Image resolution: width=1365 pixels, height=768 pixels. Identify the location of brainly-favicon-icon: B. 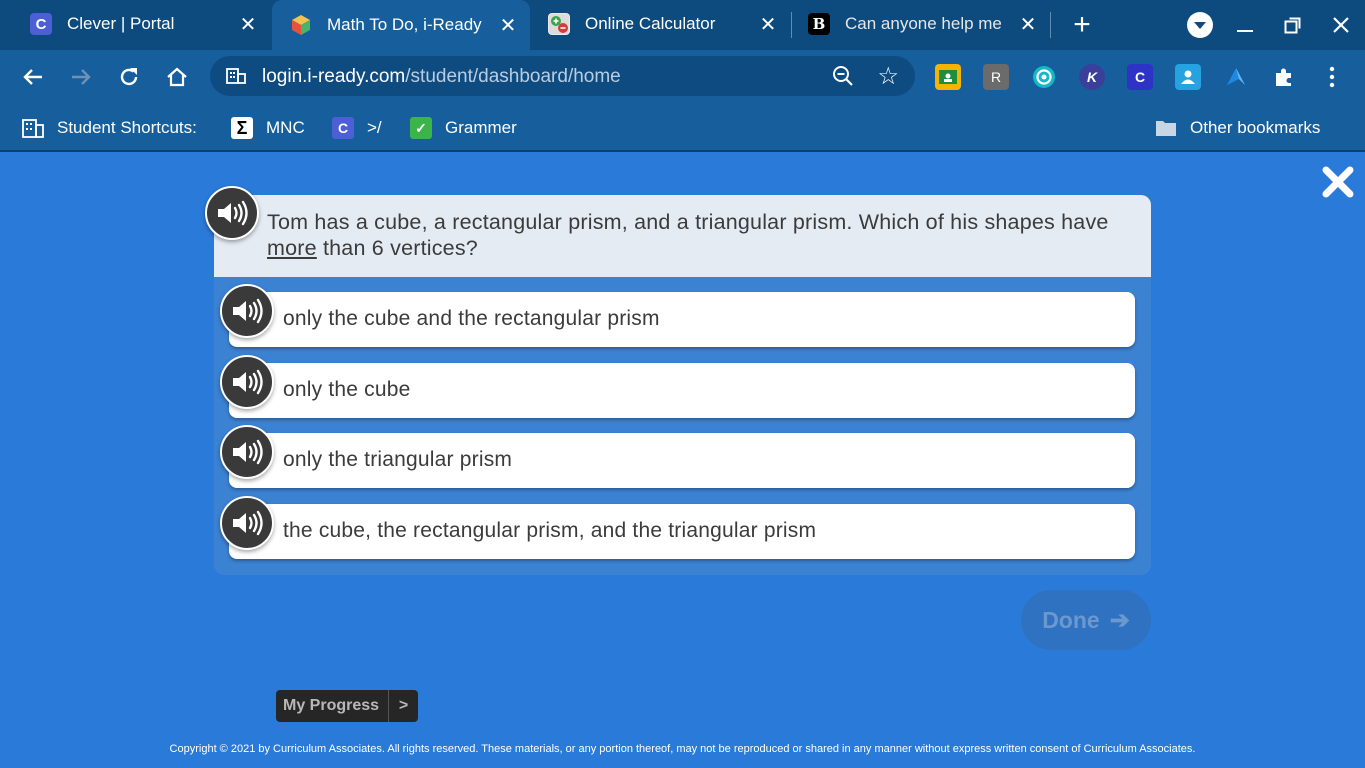
(819, 24).